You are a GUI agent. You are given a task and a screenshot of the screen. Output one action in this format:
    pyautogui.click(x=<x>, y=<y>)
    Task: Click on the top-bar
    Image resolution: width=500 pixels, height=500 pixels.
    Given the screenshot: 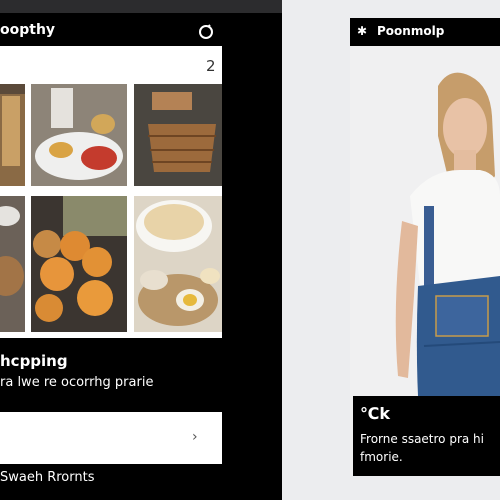 What is the action you would take?
    pyautogui.click(x=141, y=6)
    